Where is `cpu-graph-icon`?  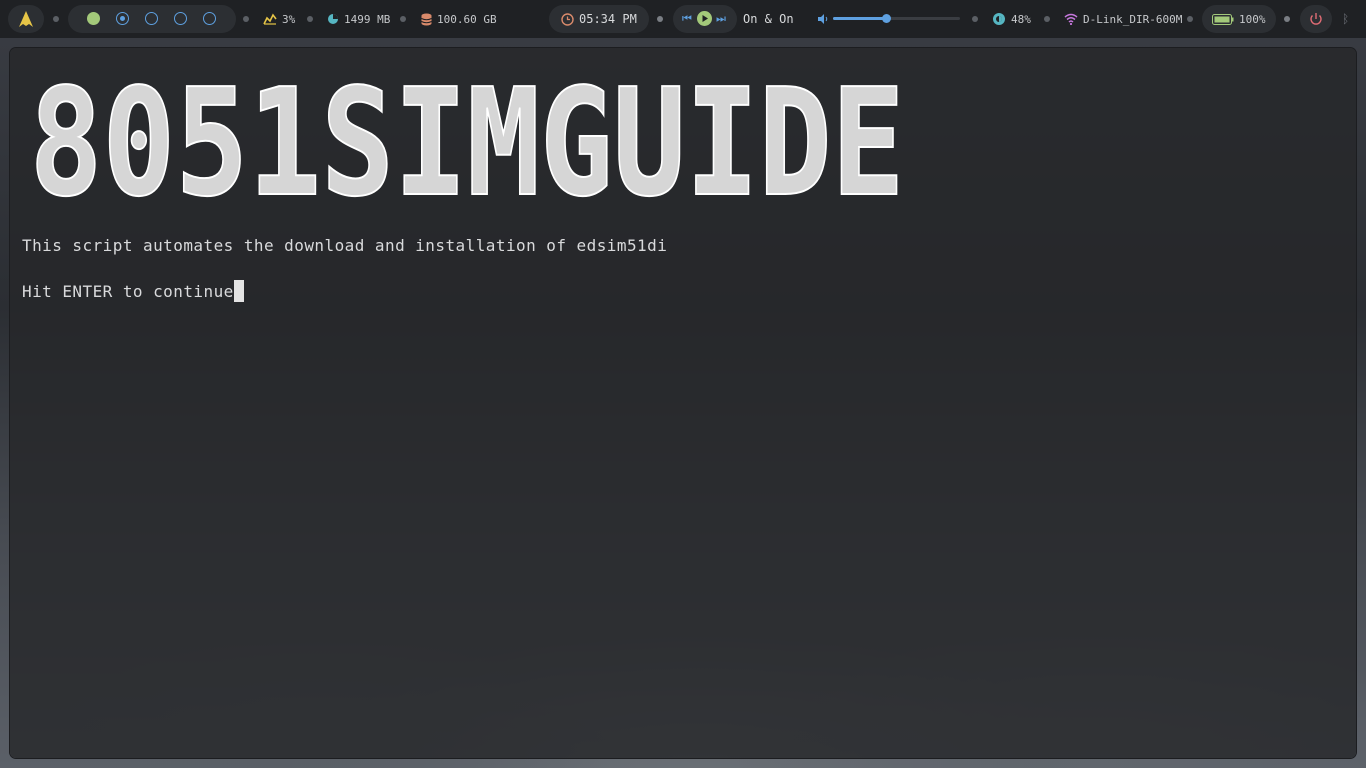
cpu-graph-icon is located at coordinates (270, 19).